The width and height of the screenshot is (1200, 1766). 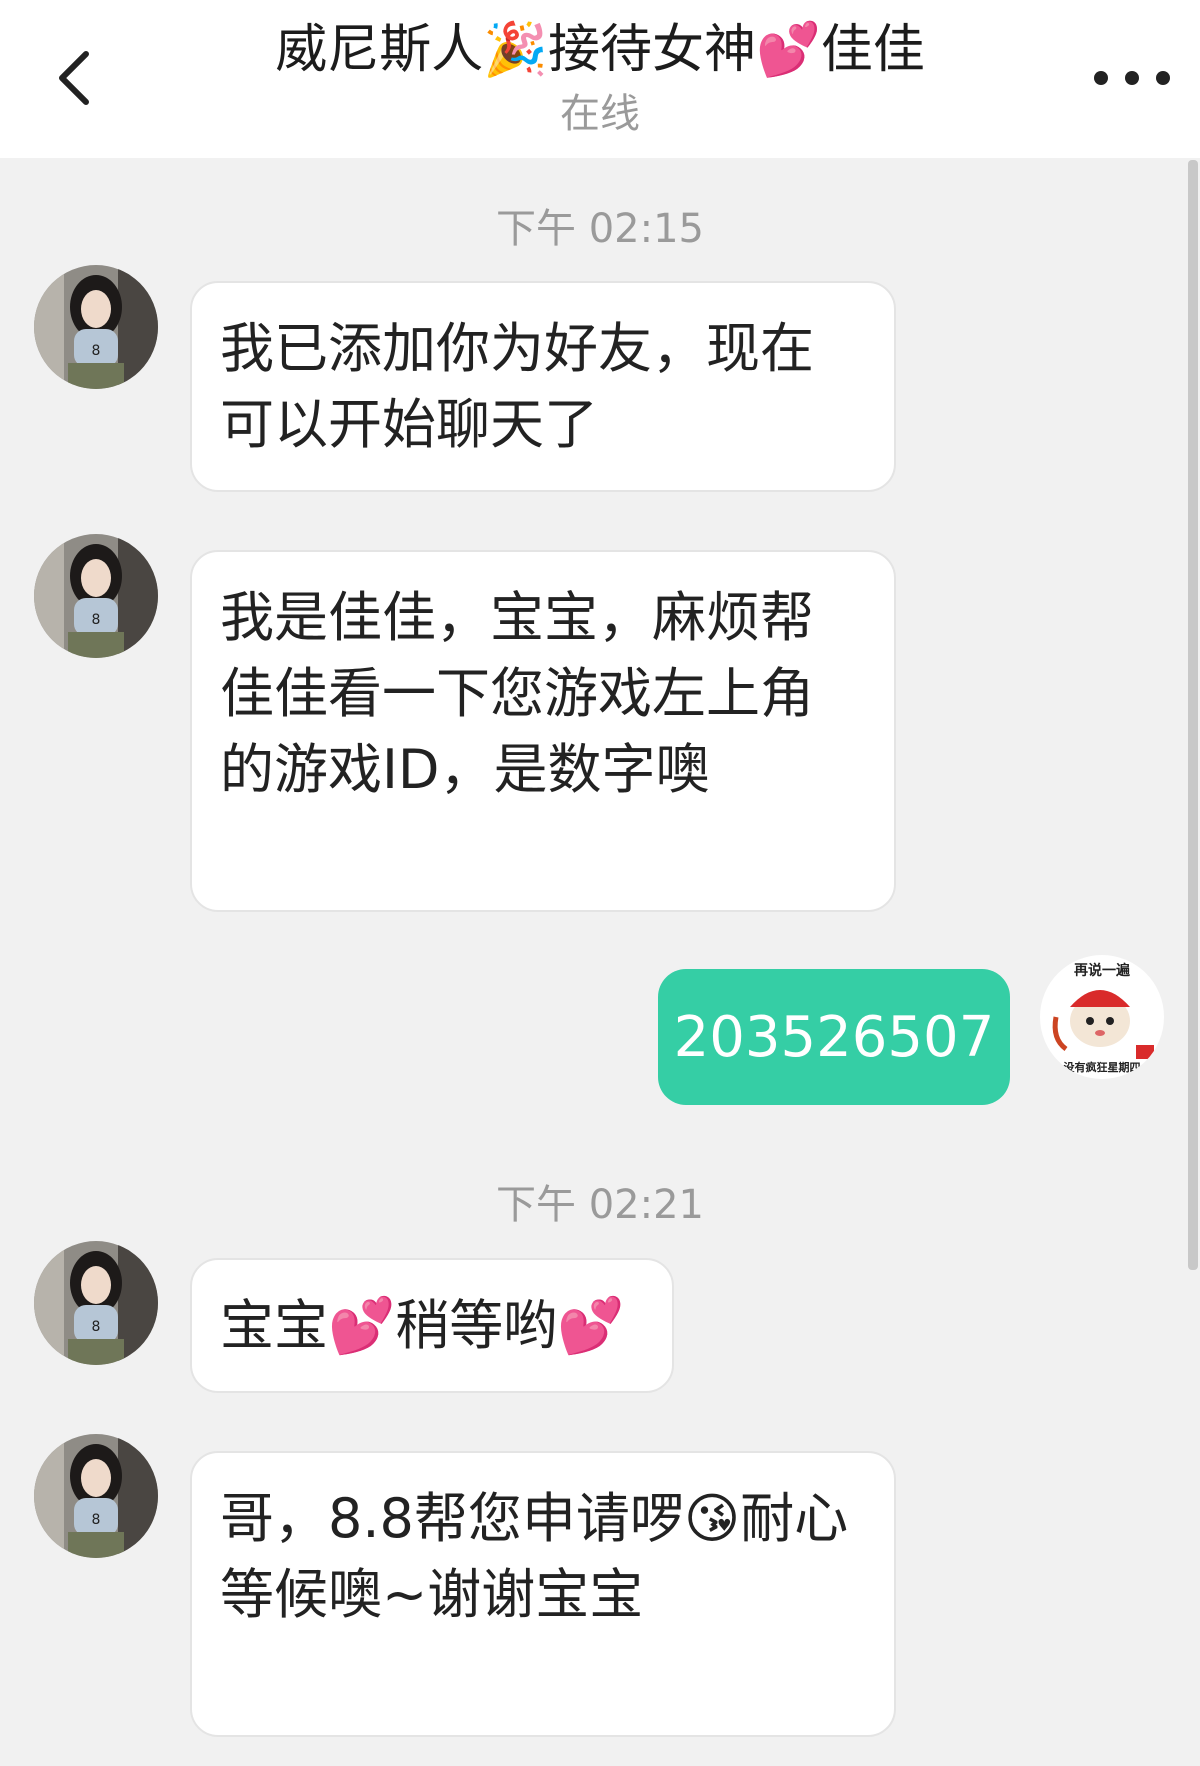 I want to click on chat-title: 威尼斯人🎉接待女神💕佳佳, so click(x=600, y=50).